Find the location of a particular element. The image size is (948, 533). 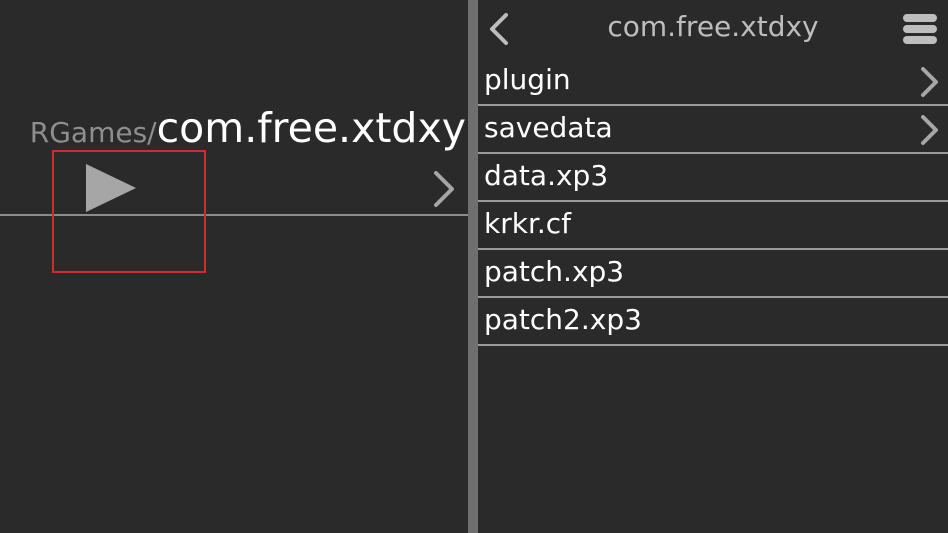

menu-icon is located at coordinates (920, 29).